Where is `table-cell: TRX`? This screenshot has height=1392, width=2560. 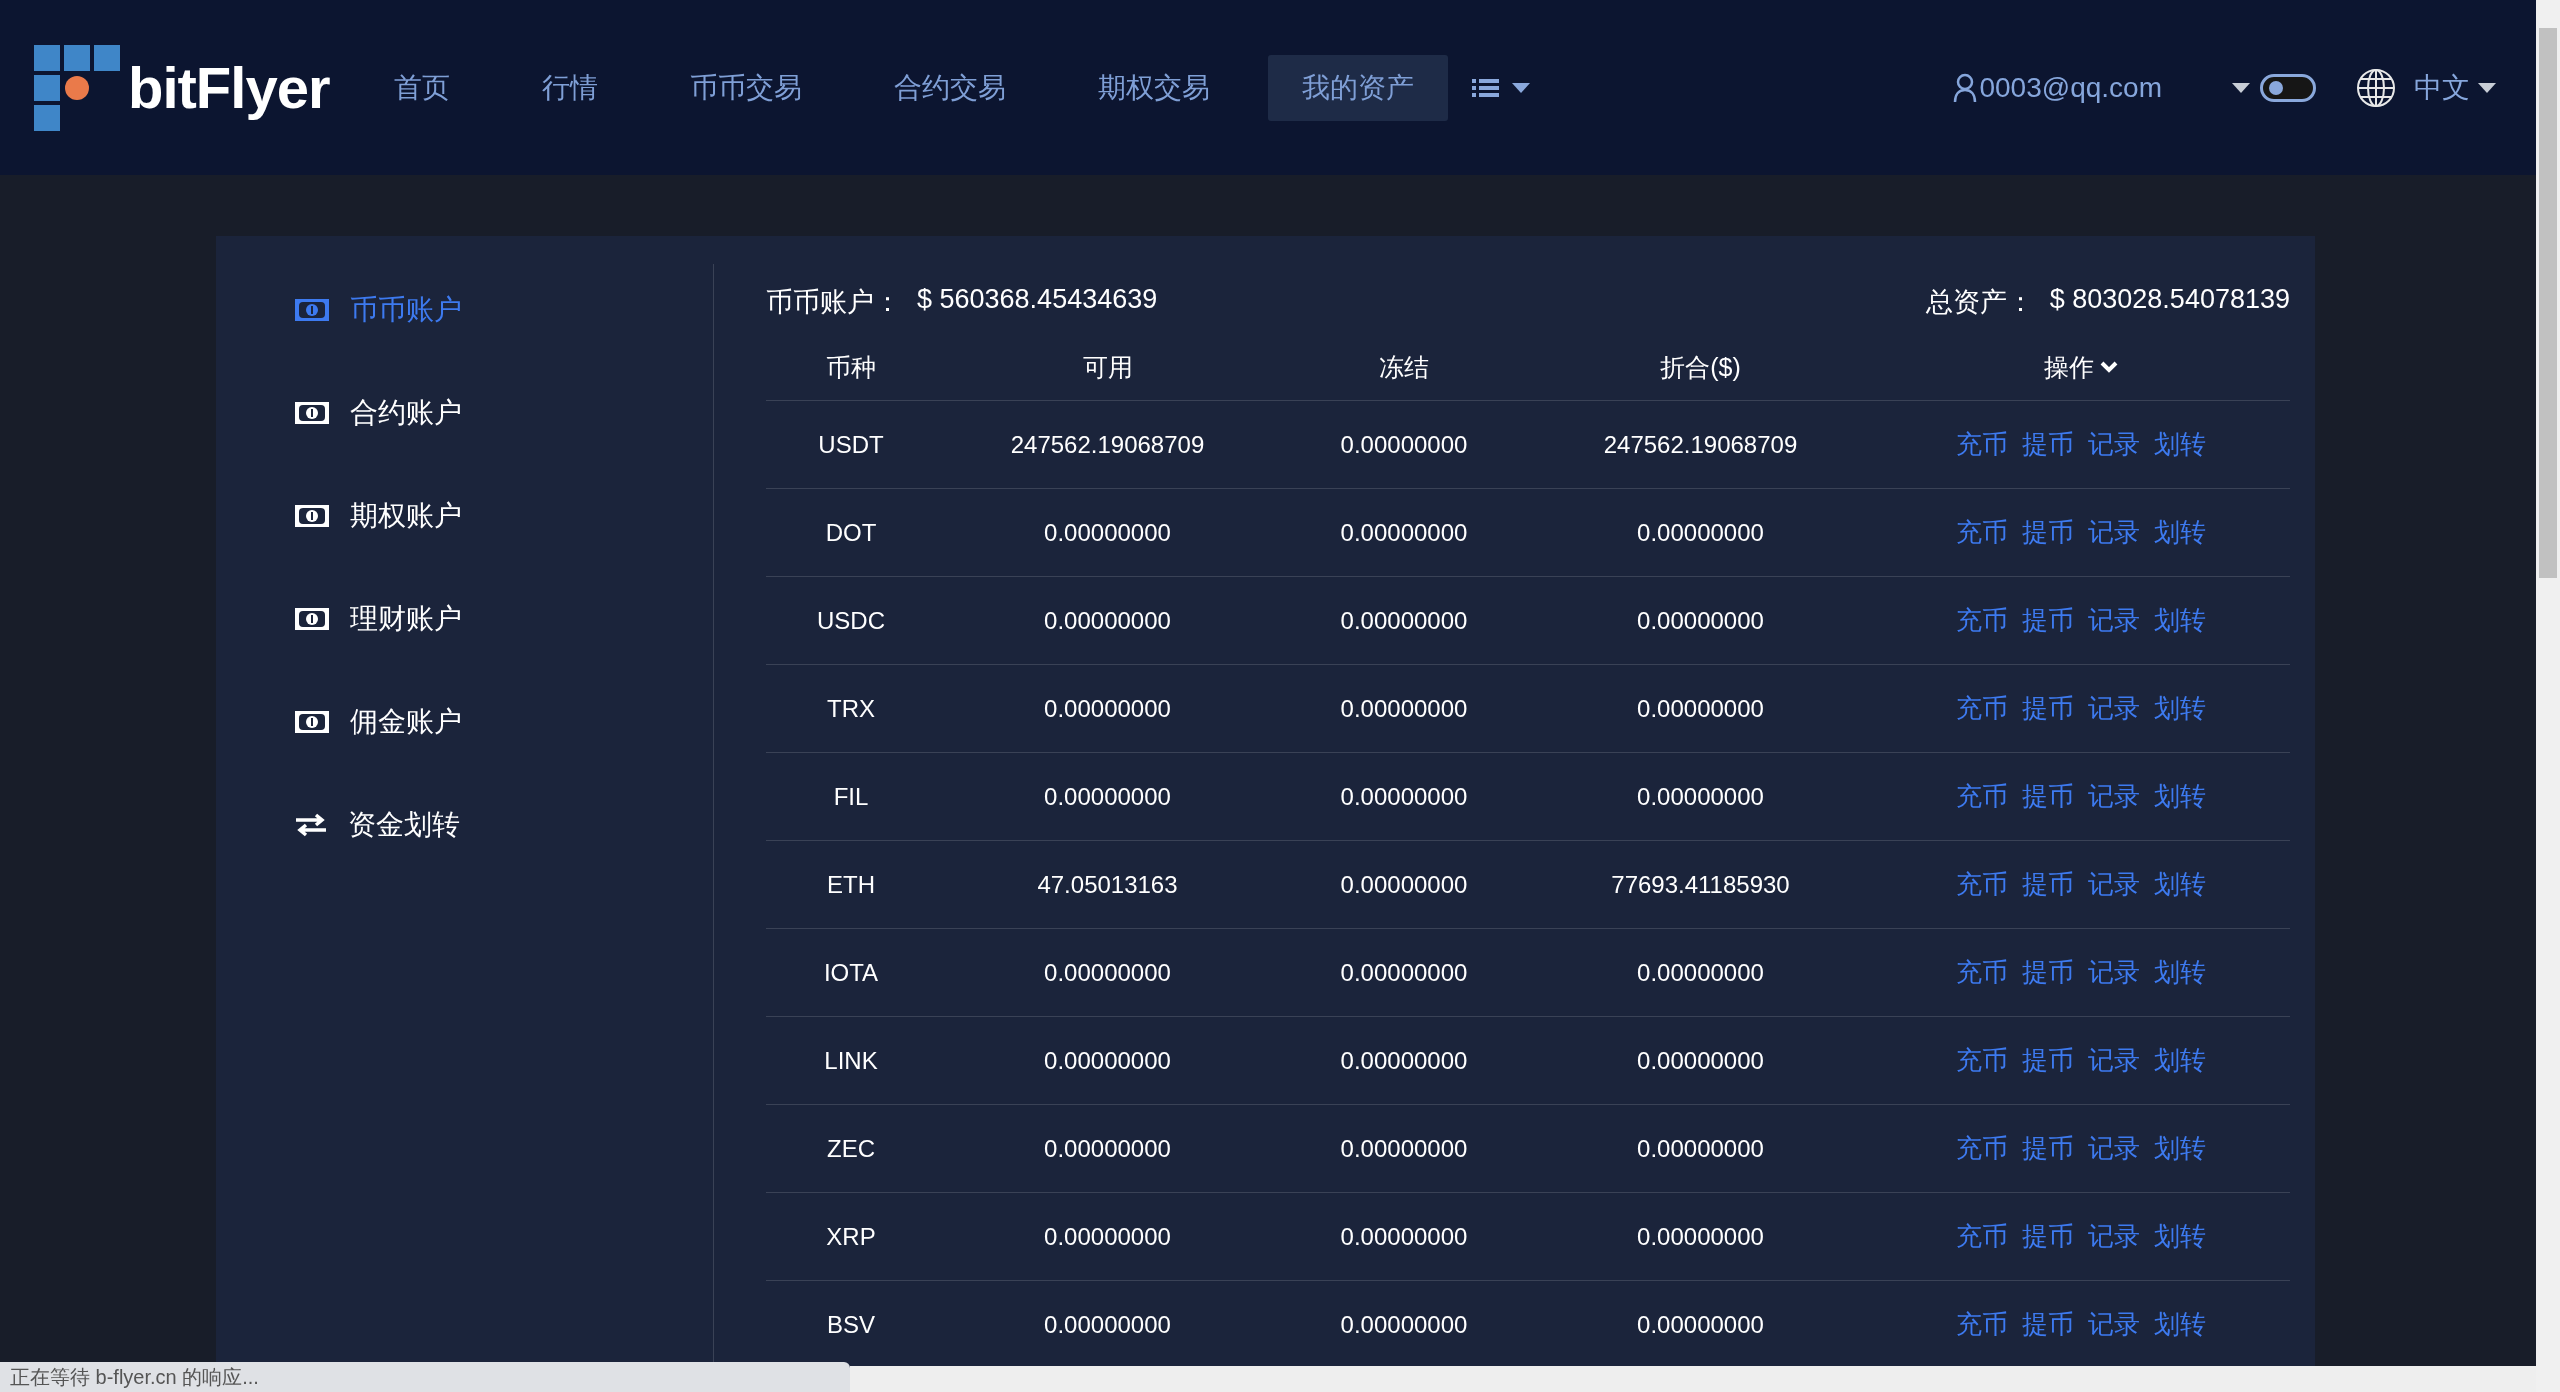 table-cell: TRX is located at coordinates (851, 709).